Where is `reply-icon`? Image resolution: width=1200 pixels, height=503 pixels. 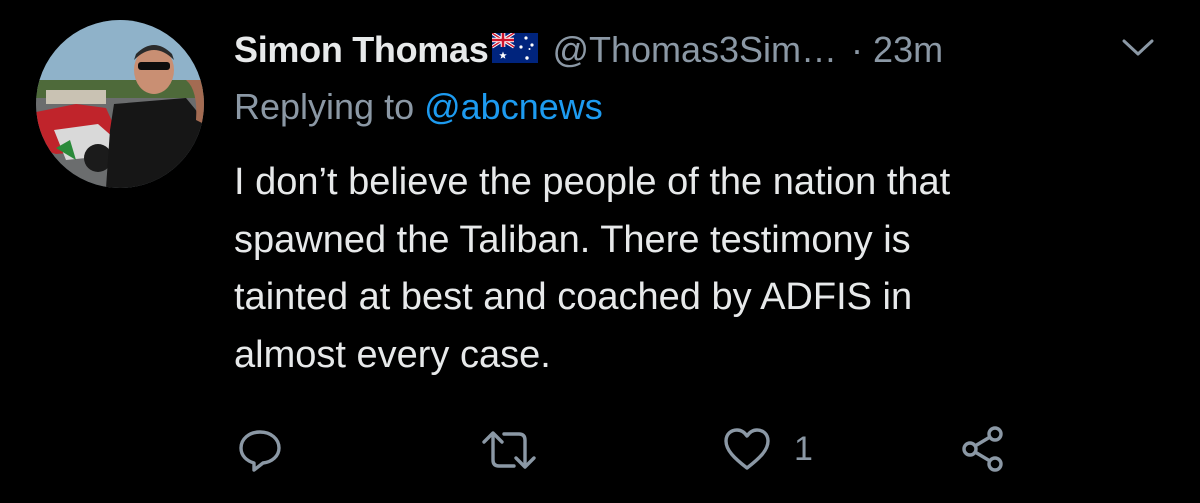
reply-icon is located at coordinates (260, 450).